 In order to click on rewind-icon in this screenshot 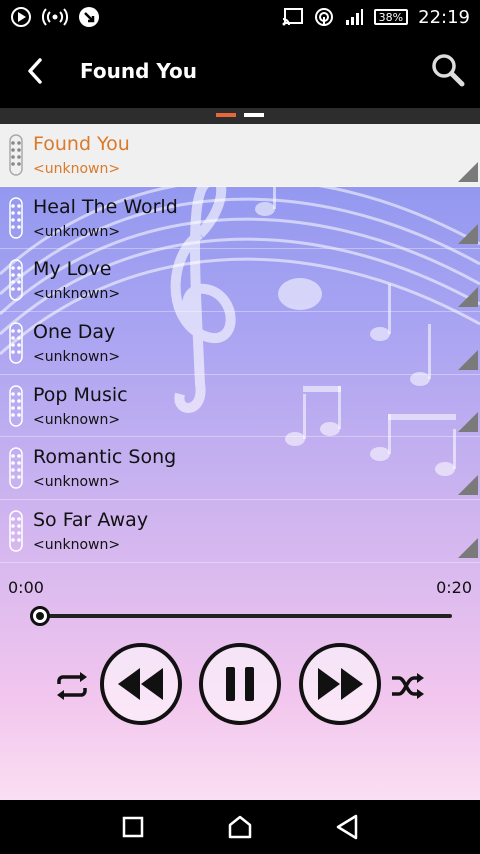, I will do `click(140, 684)`.